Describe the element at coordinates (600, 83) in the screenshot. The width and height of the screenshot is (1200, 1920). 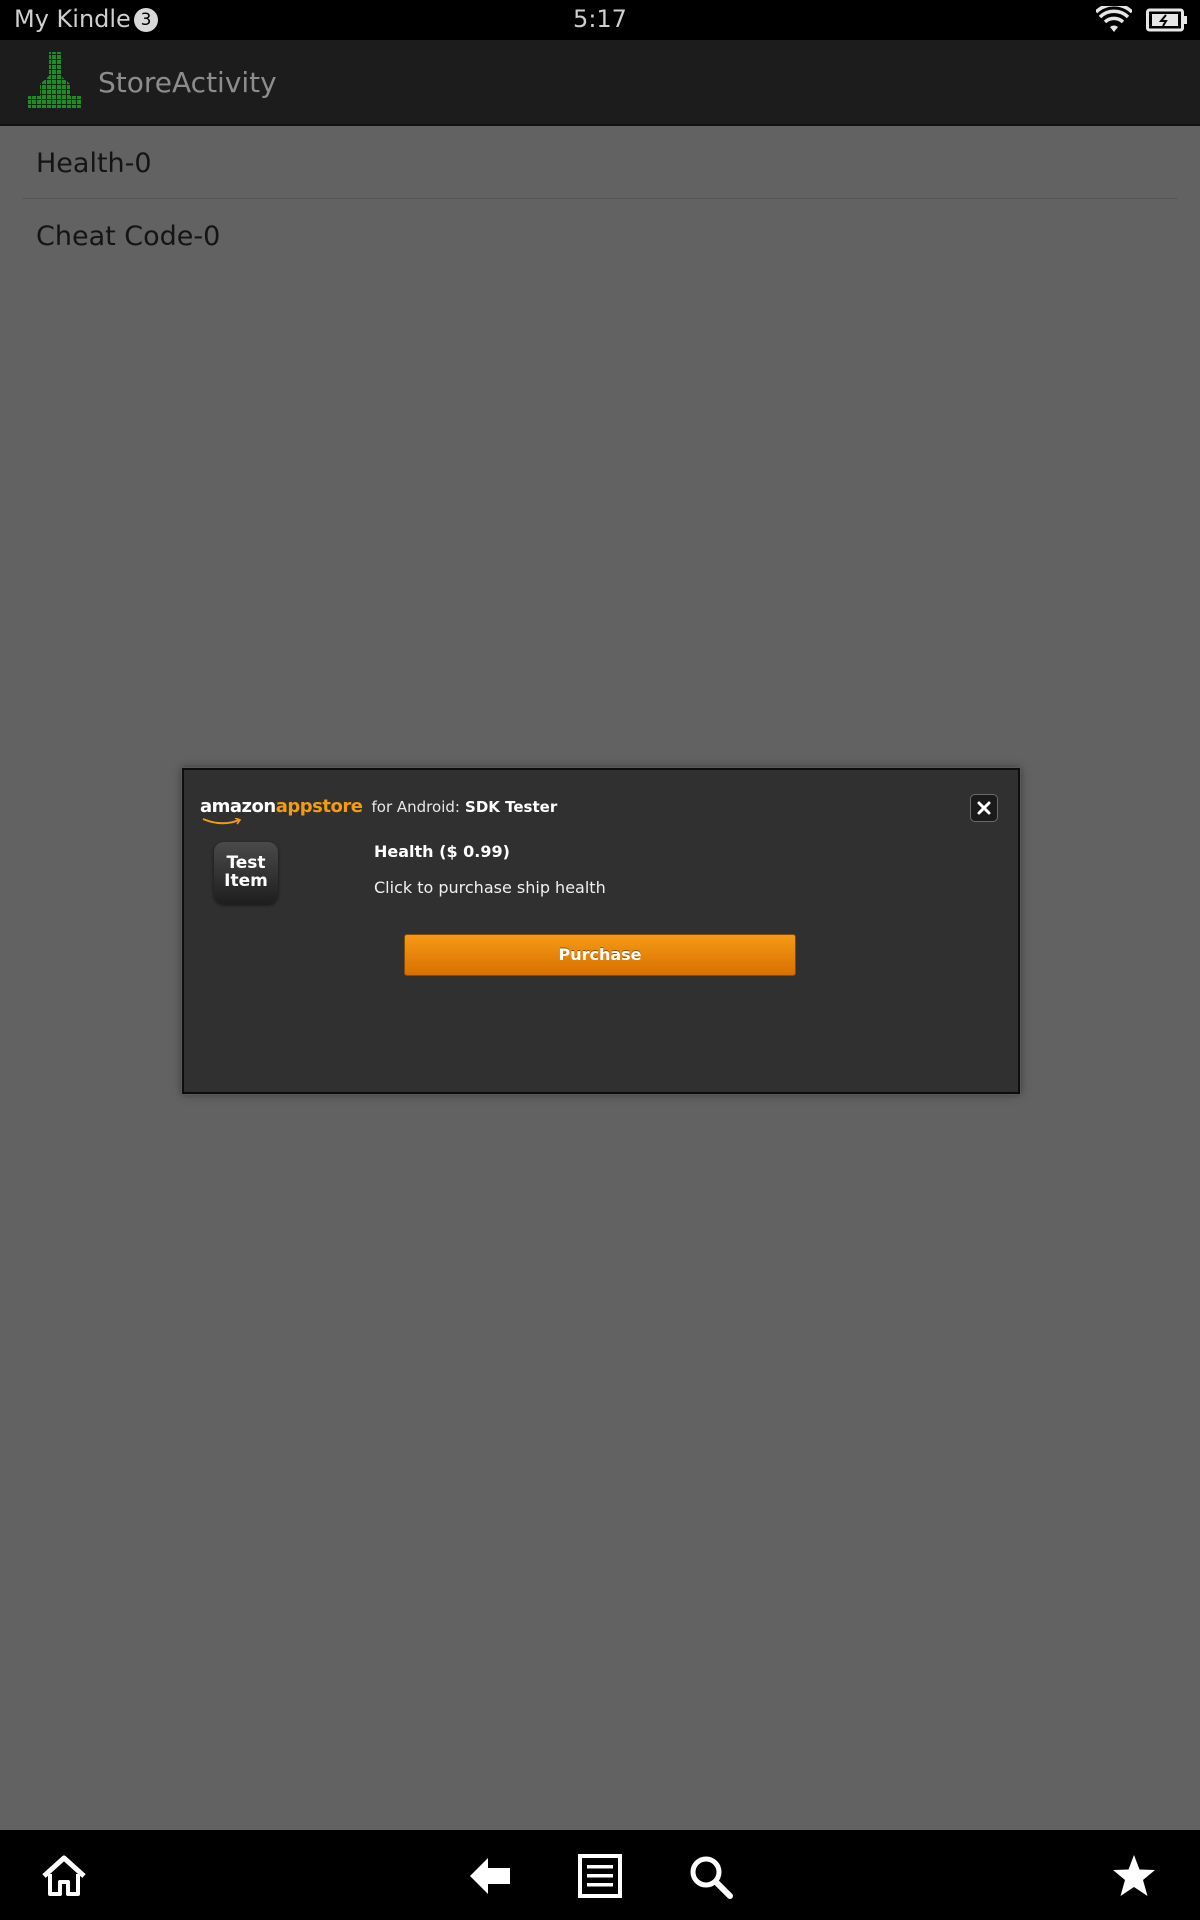
I see `action-bar: StoreActivity` at that location.